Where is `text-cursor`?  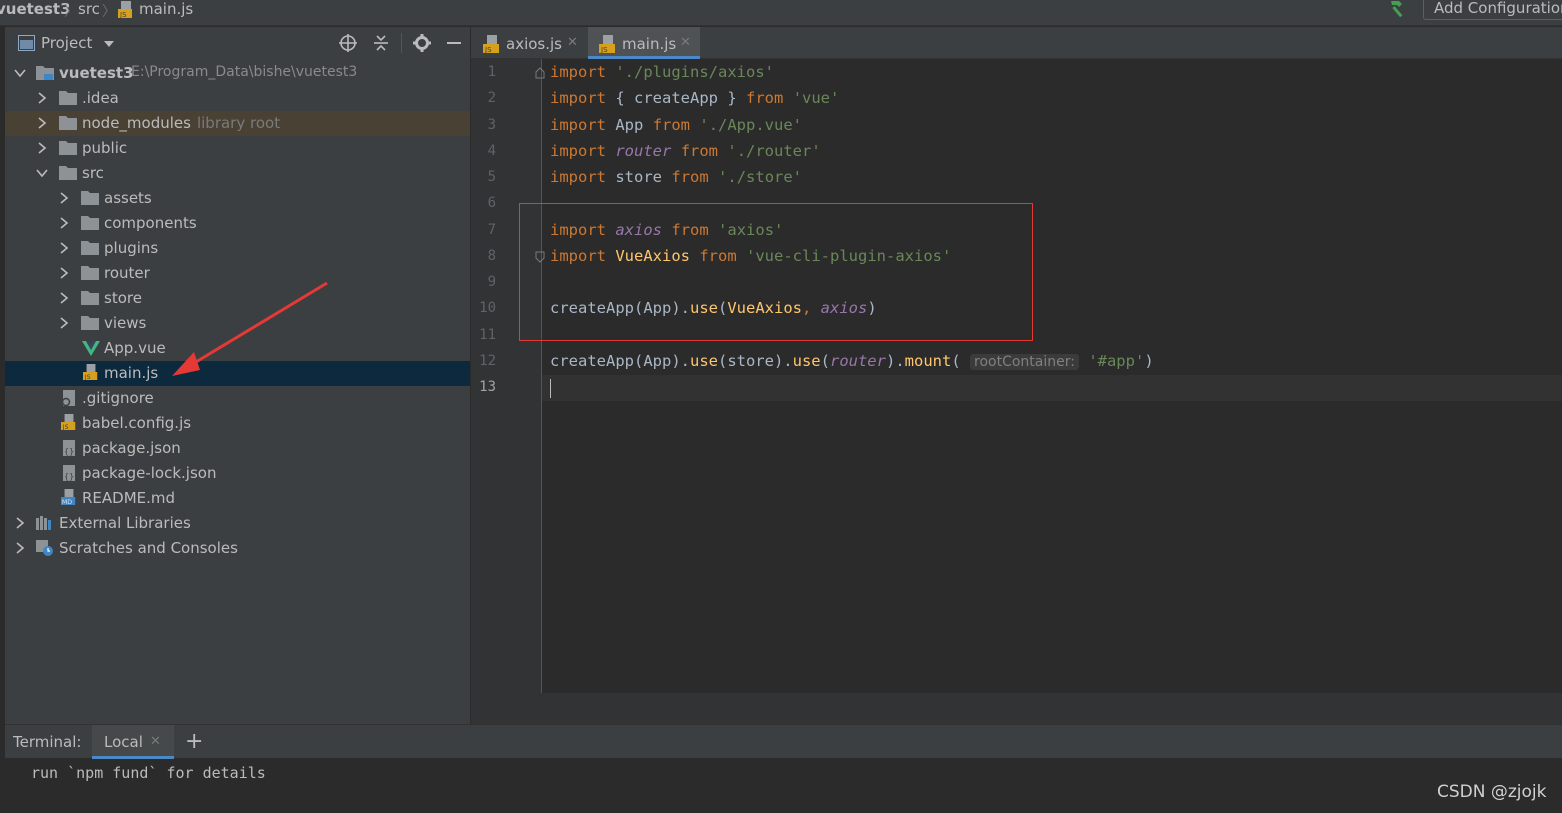 text-cursor is located at coordinates (550, 388).